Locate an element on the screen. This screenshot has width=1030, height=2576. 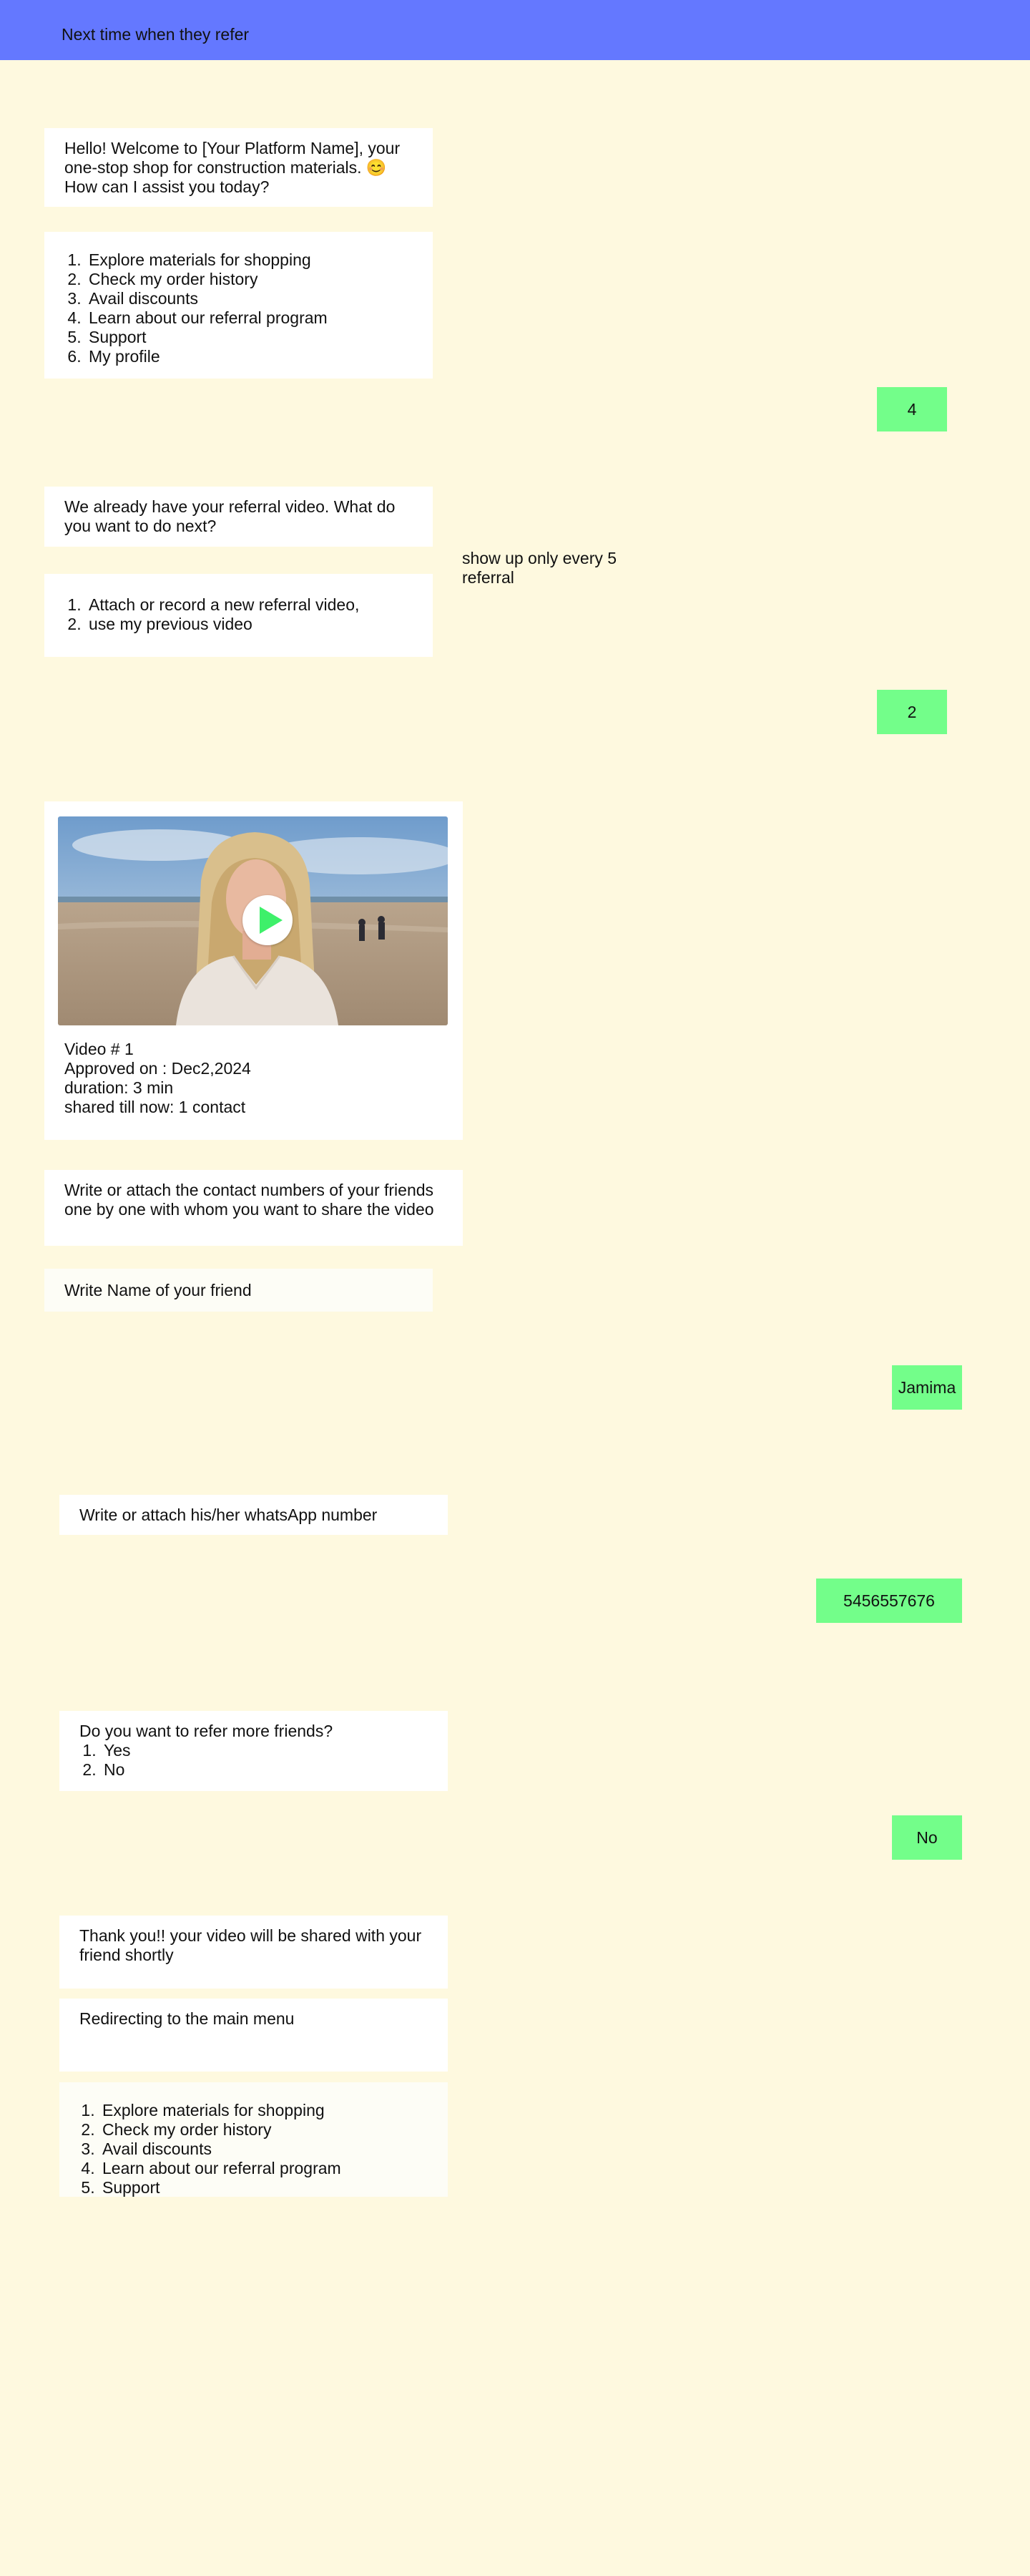
video-duration: duration: 3 min is located at coordinates (119, 1087).